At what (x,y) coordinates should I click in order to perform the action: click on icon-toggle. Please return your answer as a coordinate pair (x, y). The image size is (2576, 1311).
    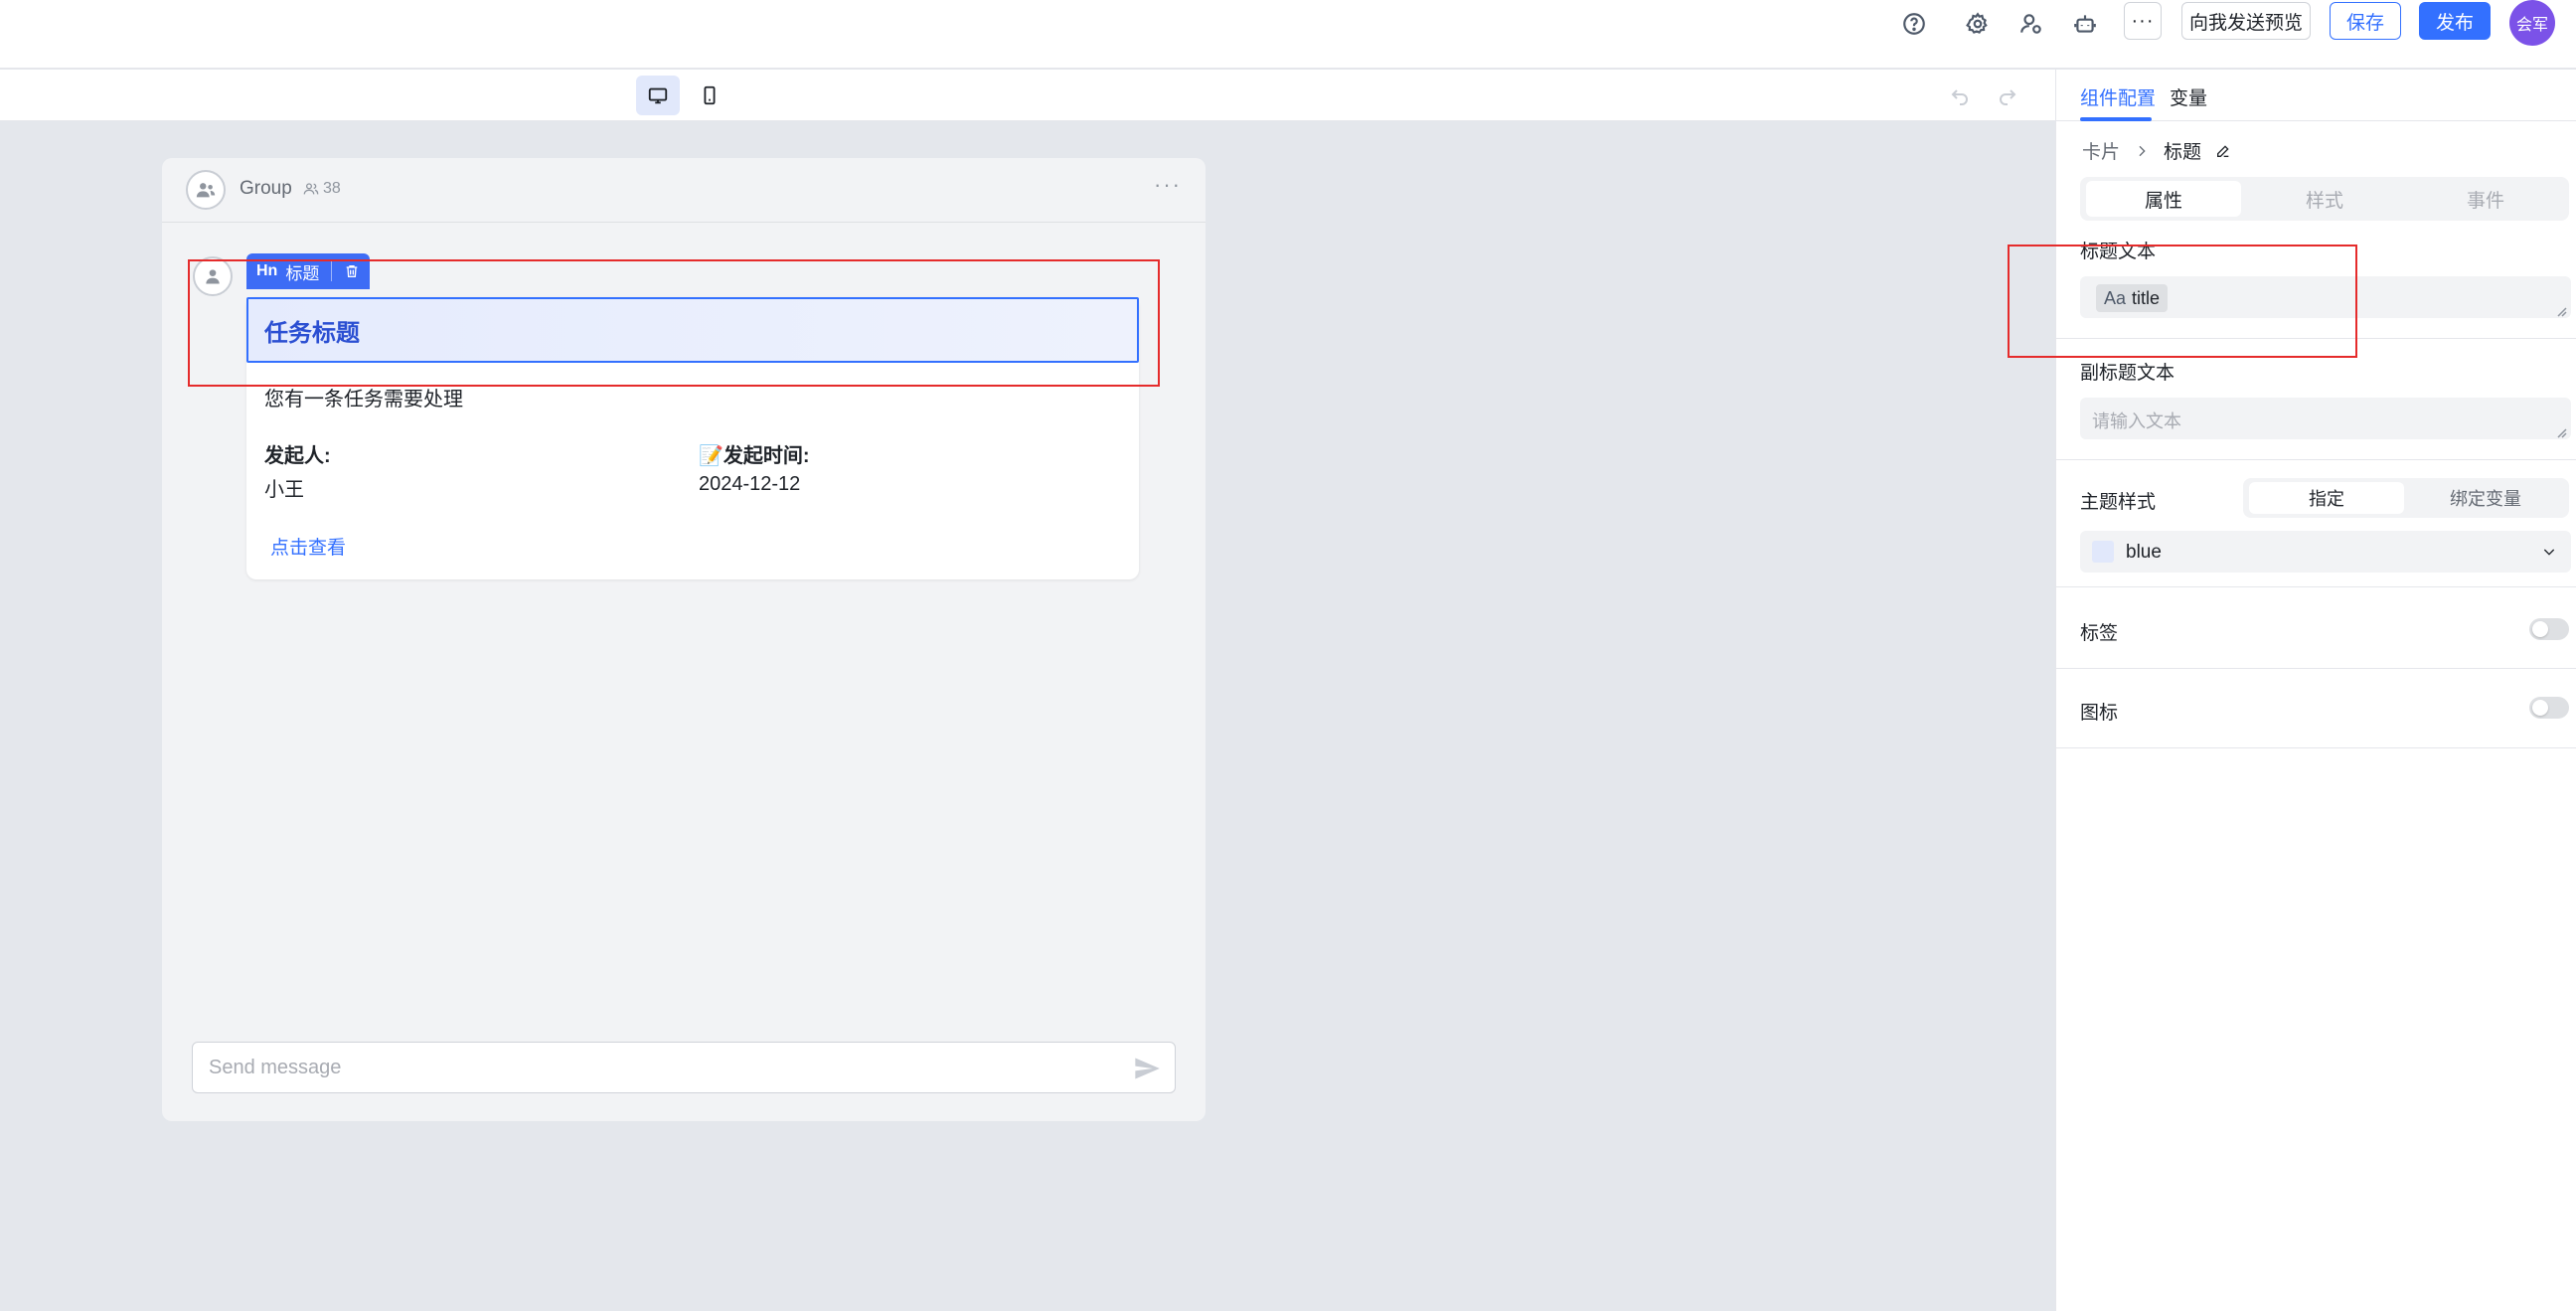
    Looking at the image, I should click on (2549, 708).